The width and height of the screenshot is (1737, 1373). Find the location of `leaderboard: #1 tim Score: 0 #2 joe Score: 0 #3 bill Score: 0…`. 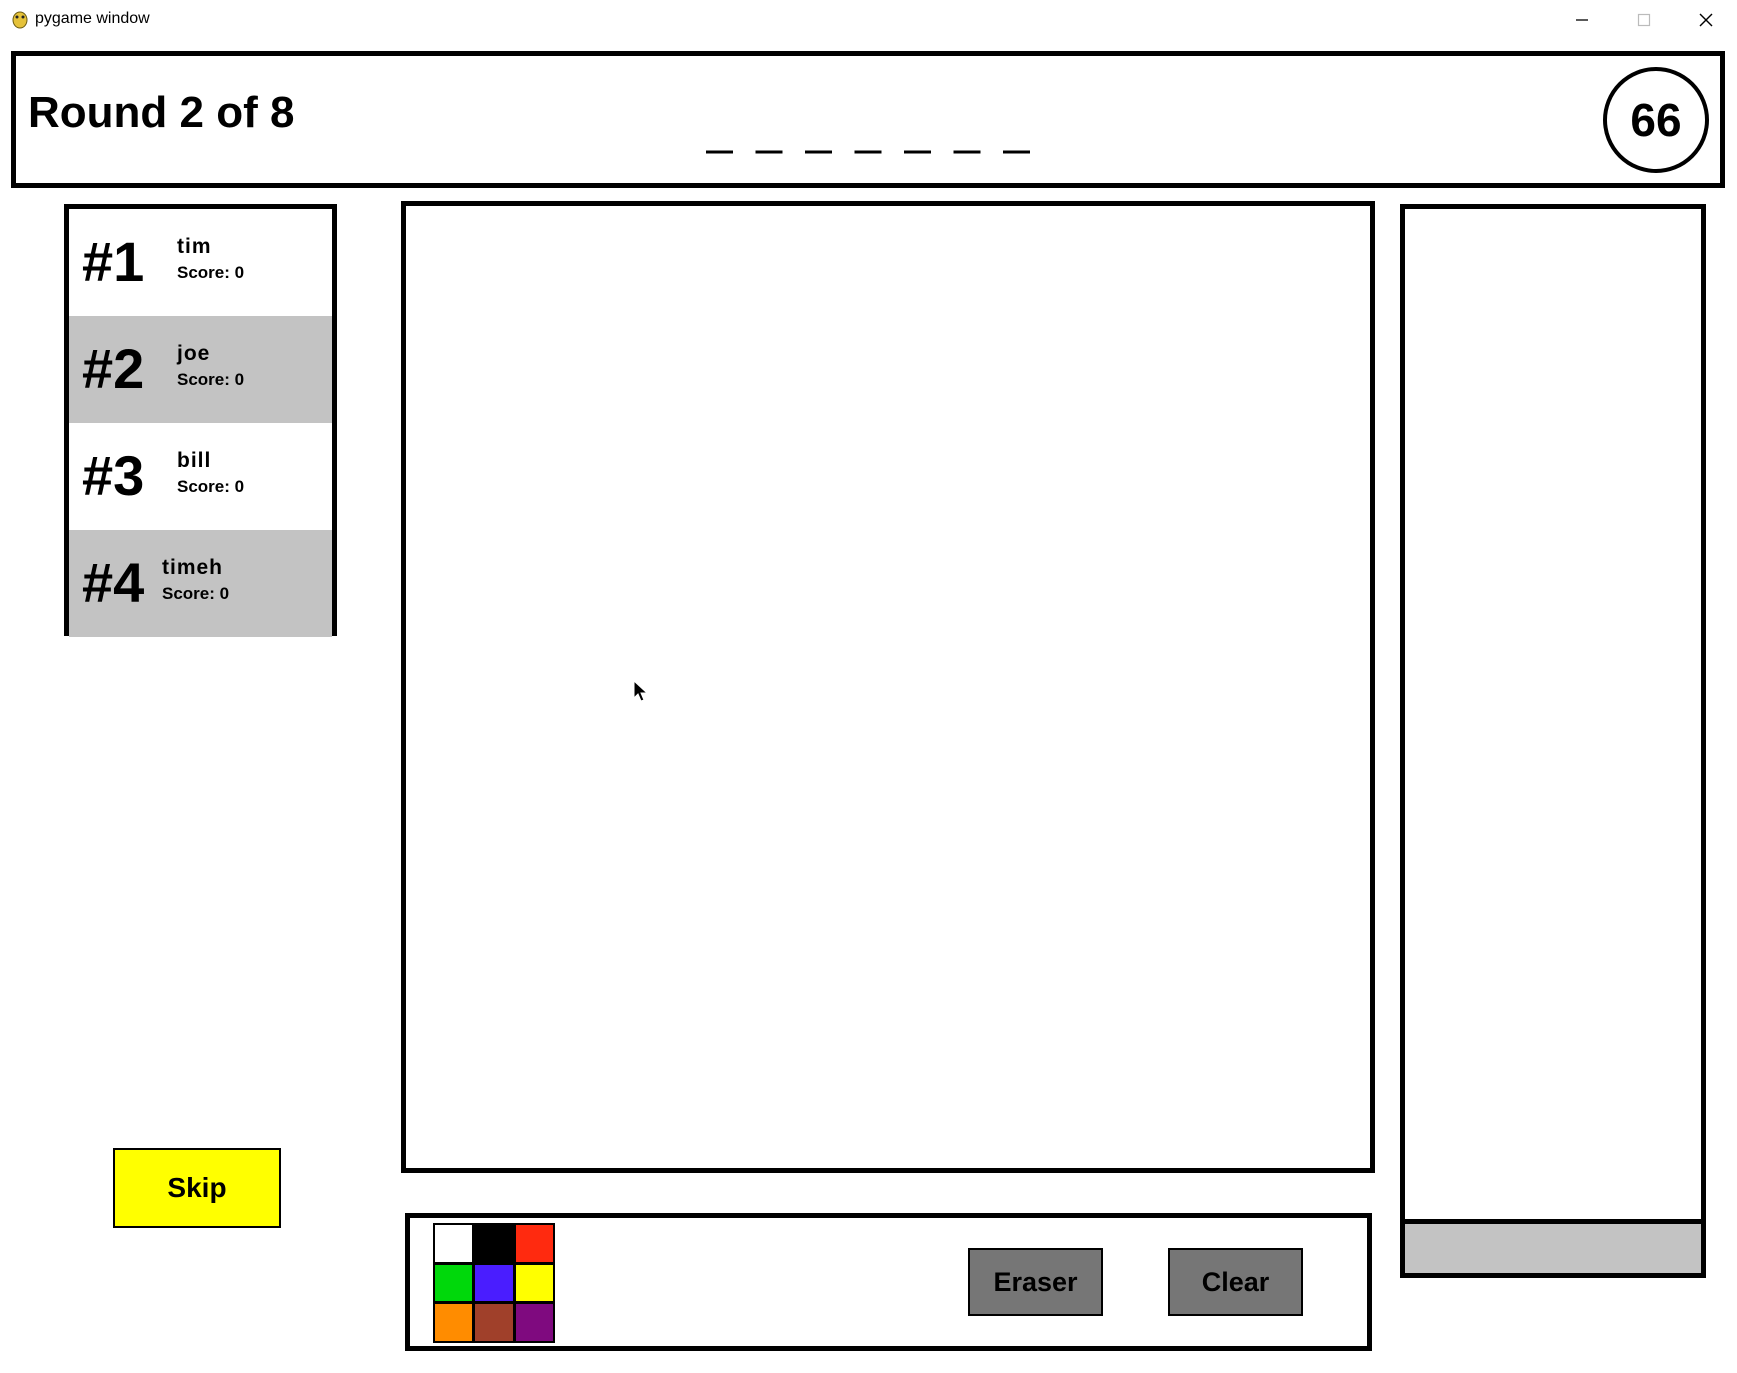

leaderboard: #1 tim Score: 0 #2 joe Score: 0 #3 bill Score: 0… is located at coordinates (200, 420).